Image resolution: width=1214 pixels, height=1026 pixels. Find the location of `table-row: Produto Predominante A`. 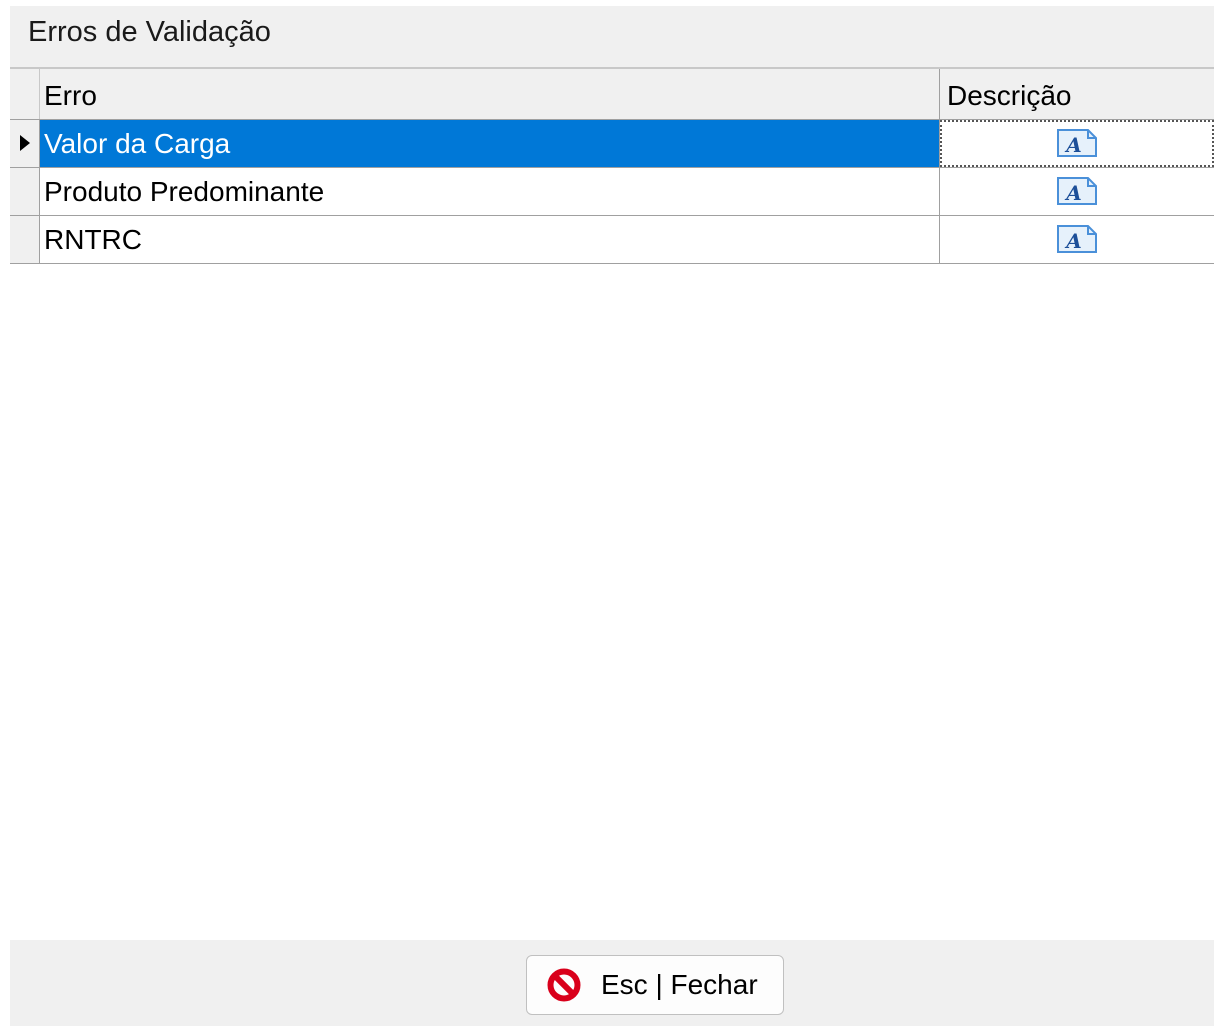

table-row: Produto Predominante A is located at coordinates (612, 192).